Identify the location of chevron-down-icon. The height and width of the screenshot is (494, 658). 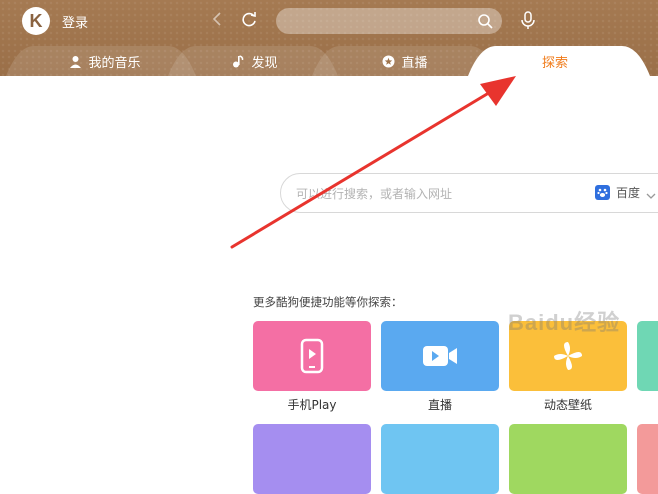
(651, 194).